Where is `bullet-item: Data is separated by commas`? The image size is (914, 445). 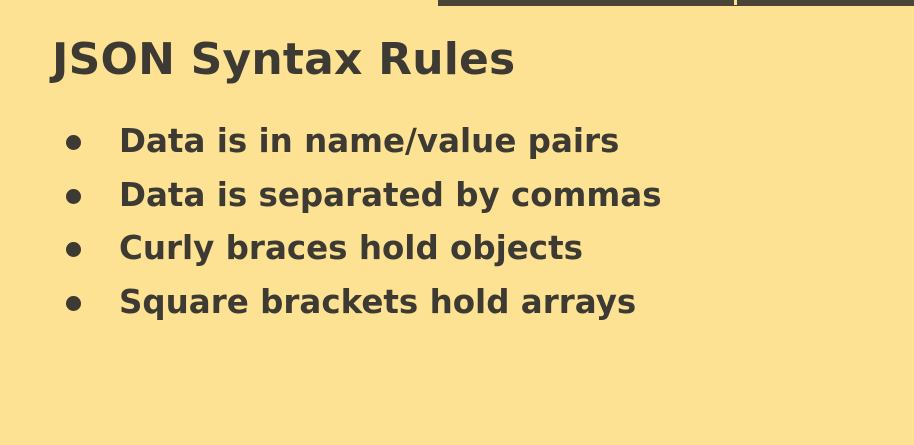
bullet-item: Data is separated by commas is located at coordinates (350, 195).